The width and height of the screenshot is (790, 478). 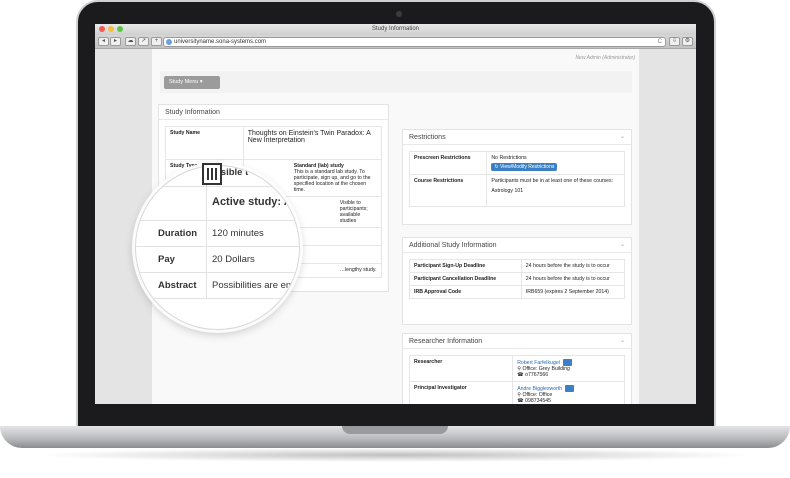 I want to click on magnified-value: 20 Dollars, so click(x=233, y=259).